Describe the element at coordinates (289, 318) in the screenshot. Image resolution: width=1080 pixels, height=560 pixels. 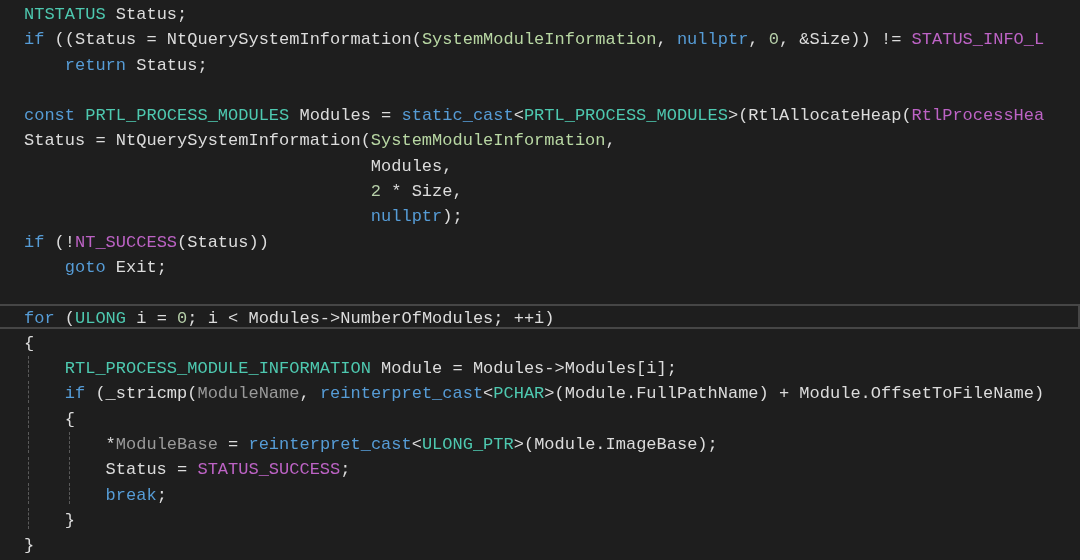
I see `code-line: for (ULONG i = 0; i < Modules->NumberOfModules; ++i)` at that location.